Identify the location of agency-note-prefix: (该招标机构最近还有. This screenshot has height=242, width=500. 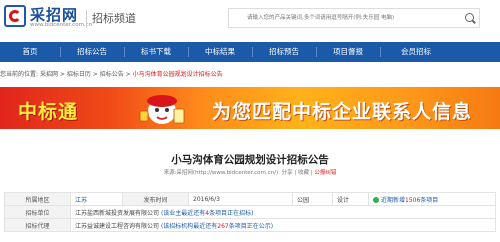
(189, 226).